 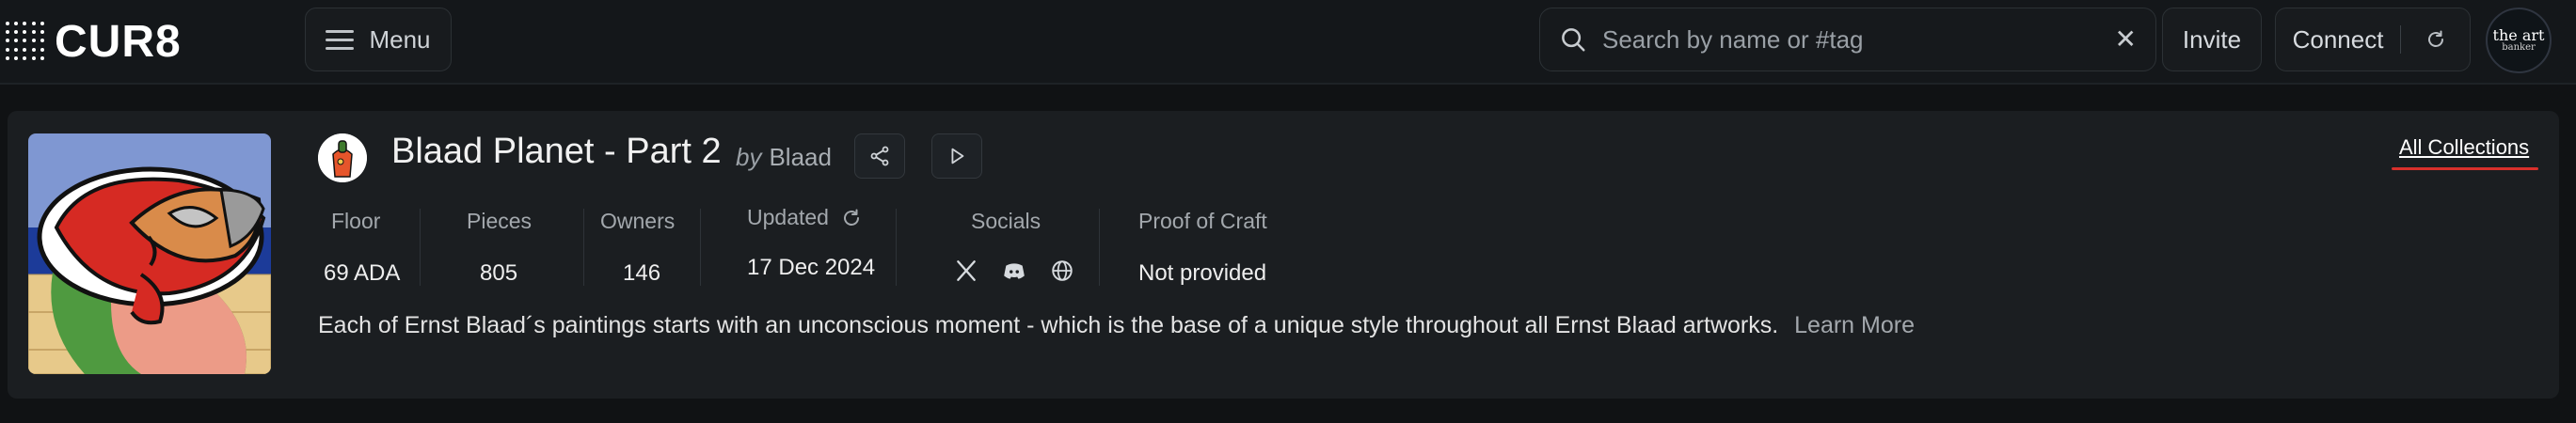 I want to click on cur8-logo: CUR8, so click(x=94, y=41).